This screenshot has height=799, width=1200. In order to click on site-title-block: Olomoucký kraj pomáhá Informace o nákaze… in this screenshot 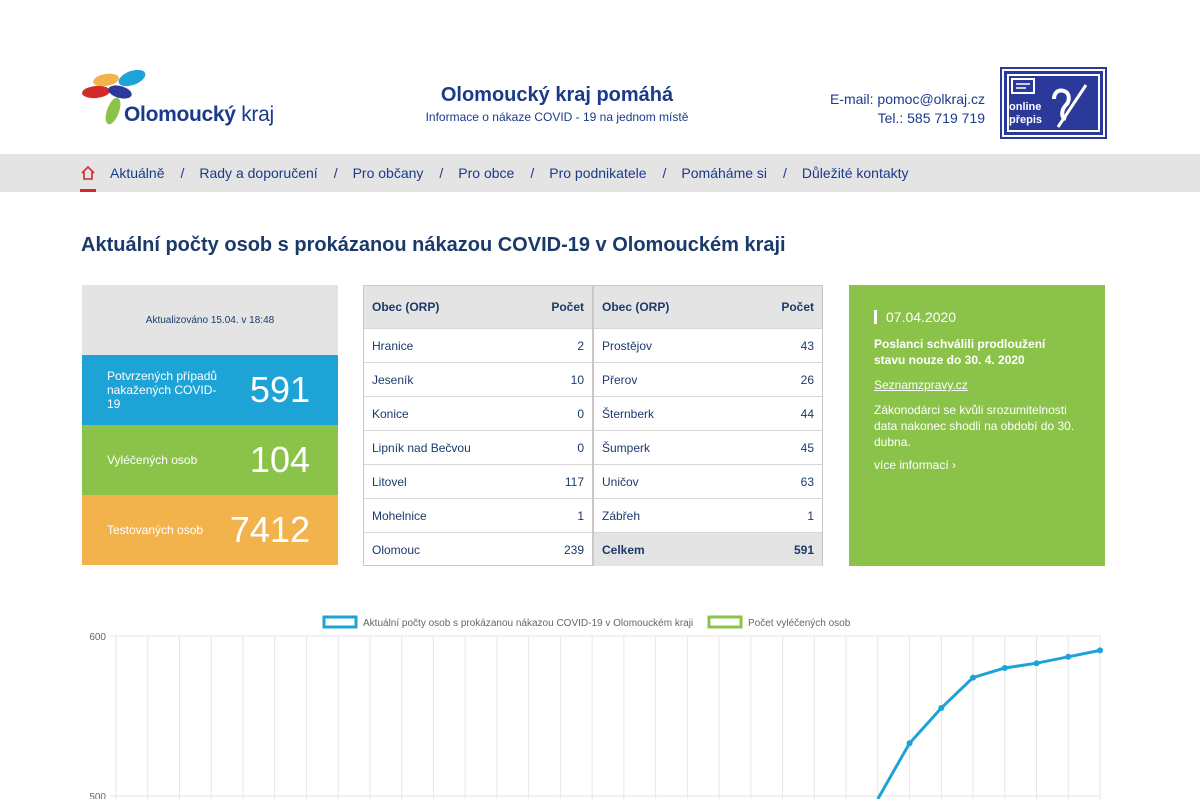, I will do `click(557, 104)`.